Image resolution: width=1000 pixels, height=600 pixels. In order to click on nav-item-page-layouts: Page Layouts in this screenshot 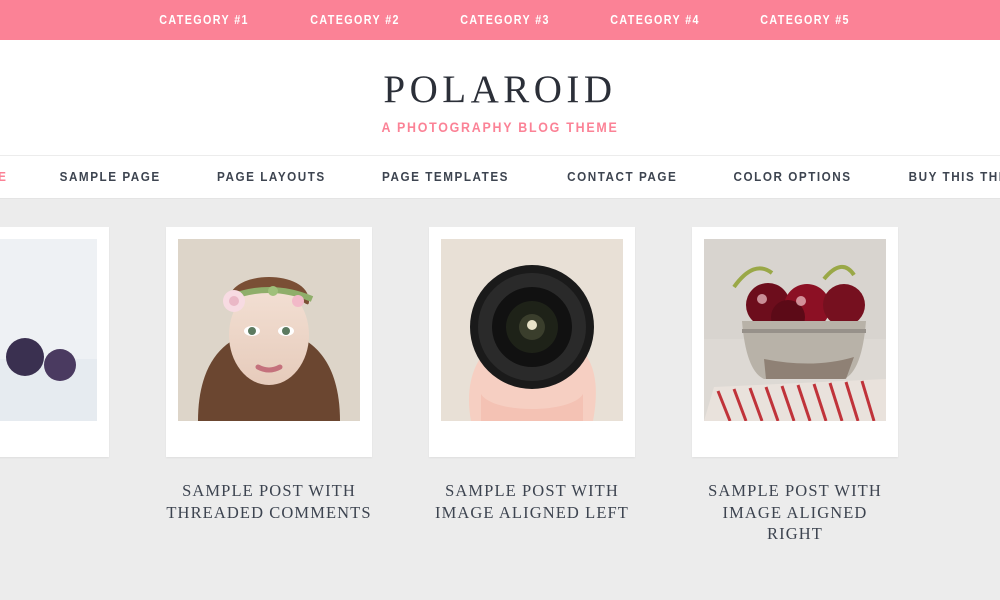, I will do `click(271, 176)`.